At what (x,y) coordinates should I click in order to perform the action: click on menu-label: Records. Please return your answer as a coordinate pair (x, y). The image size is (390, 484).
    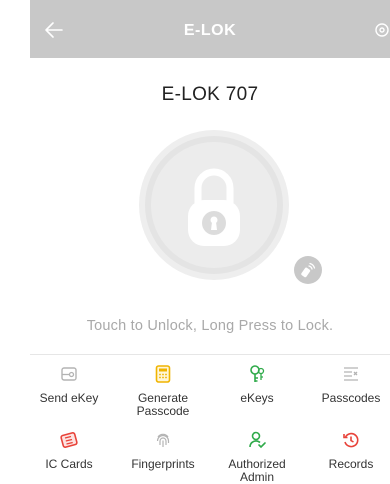
    Looking at the image, I should click on (351, 464).